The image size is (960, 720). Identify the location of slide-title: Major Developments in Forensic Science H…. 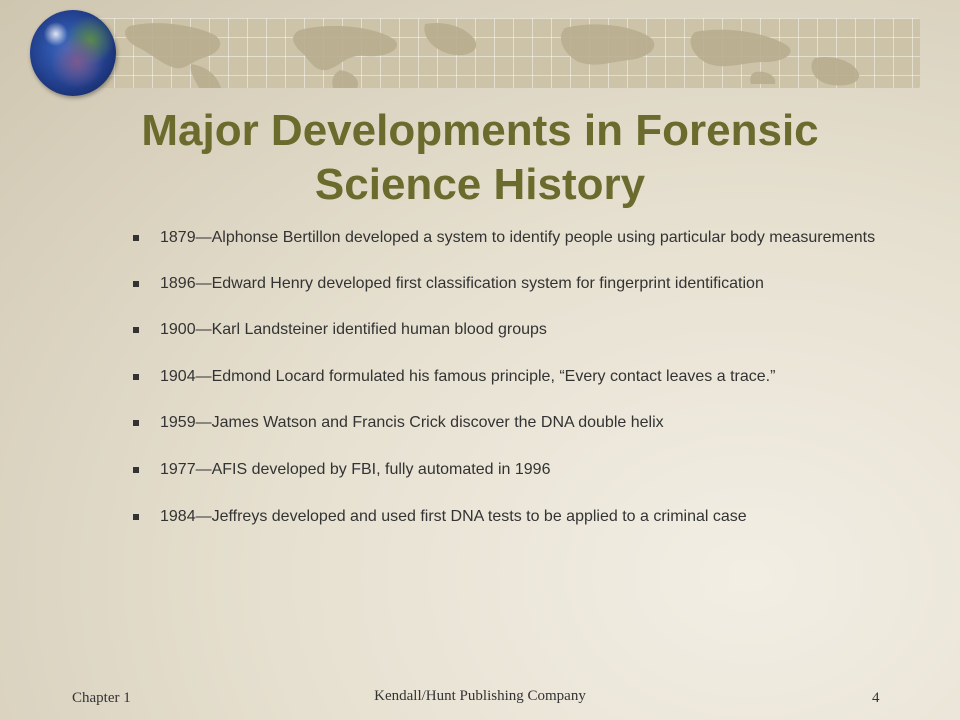
(480, 158).